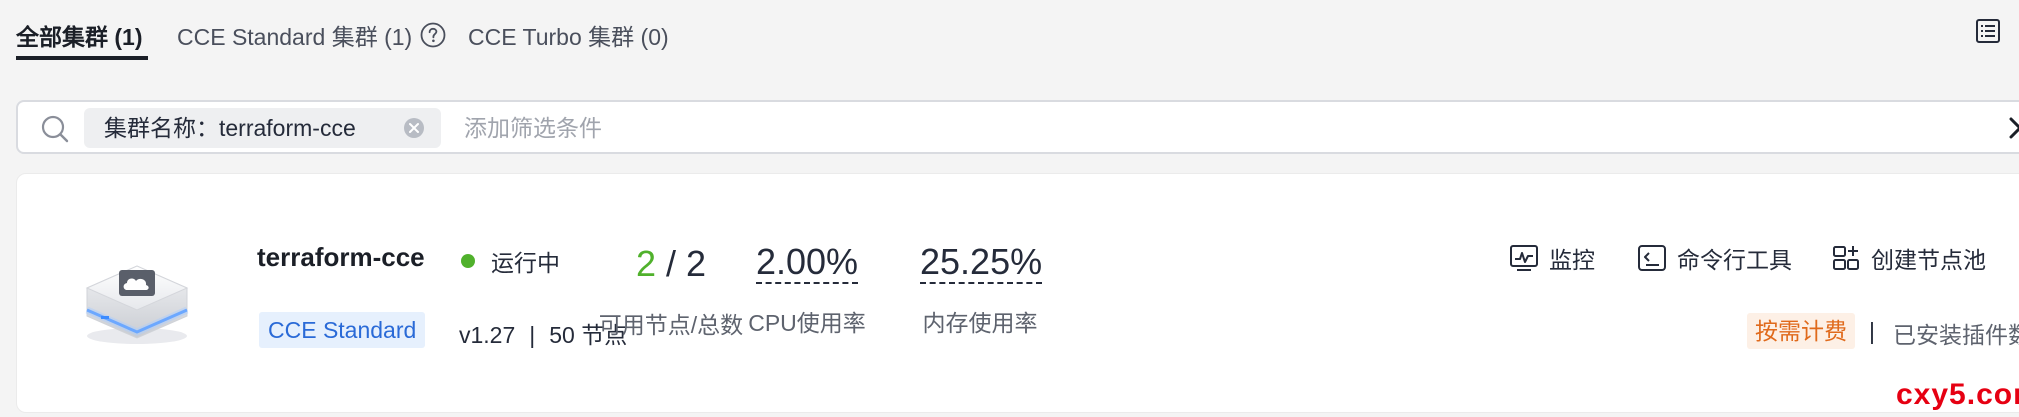 The image size is (2019, 417). What do you see at coordinates (645, 263) in the screenshot?
I see `nodes-available: 2` at bounding box center [645, 263].